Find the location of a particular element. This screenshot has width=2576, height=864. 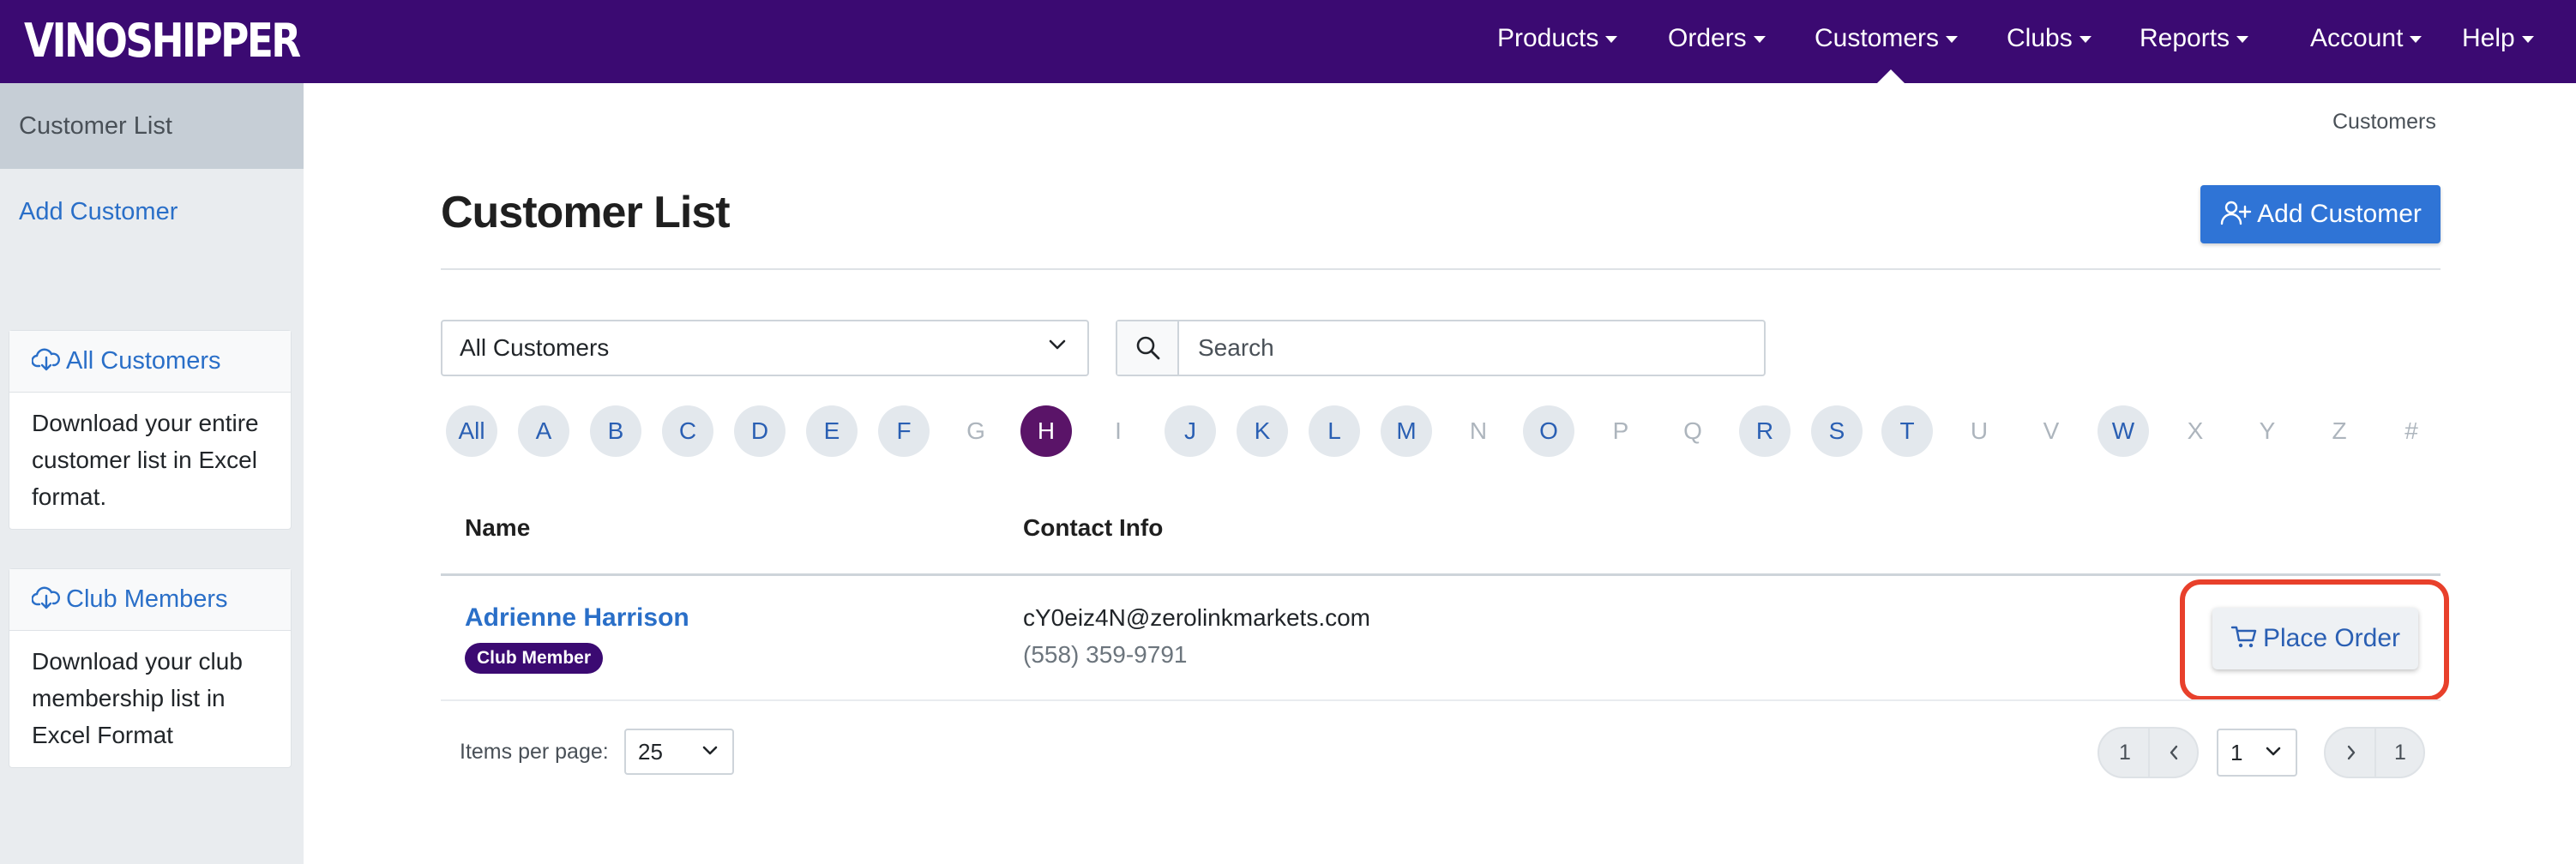

nav-help-label: Help is located at coordinates (2488, 38).